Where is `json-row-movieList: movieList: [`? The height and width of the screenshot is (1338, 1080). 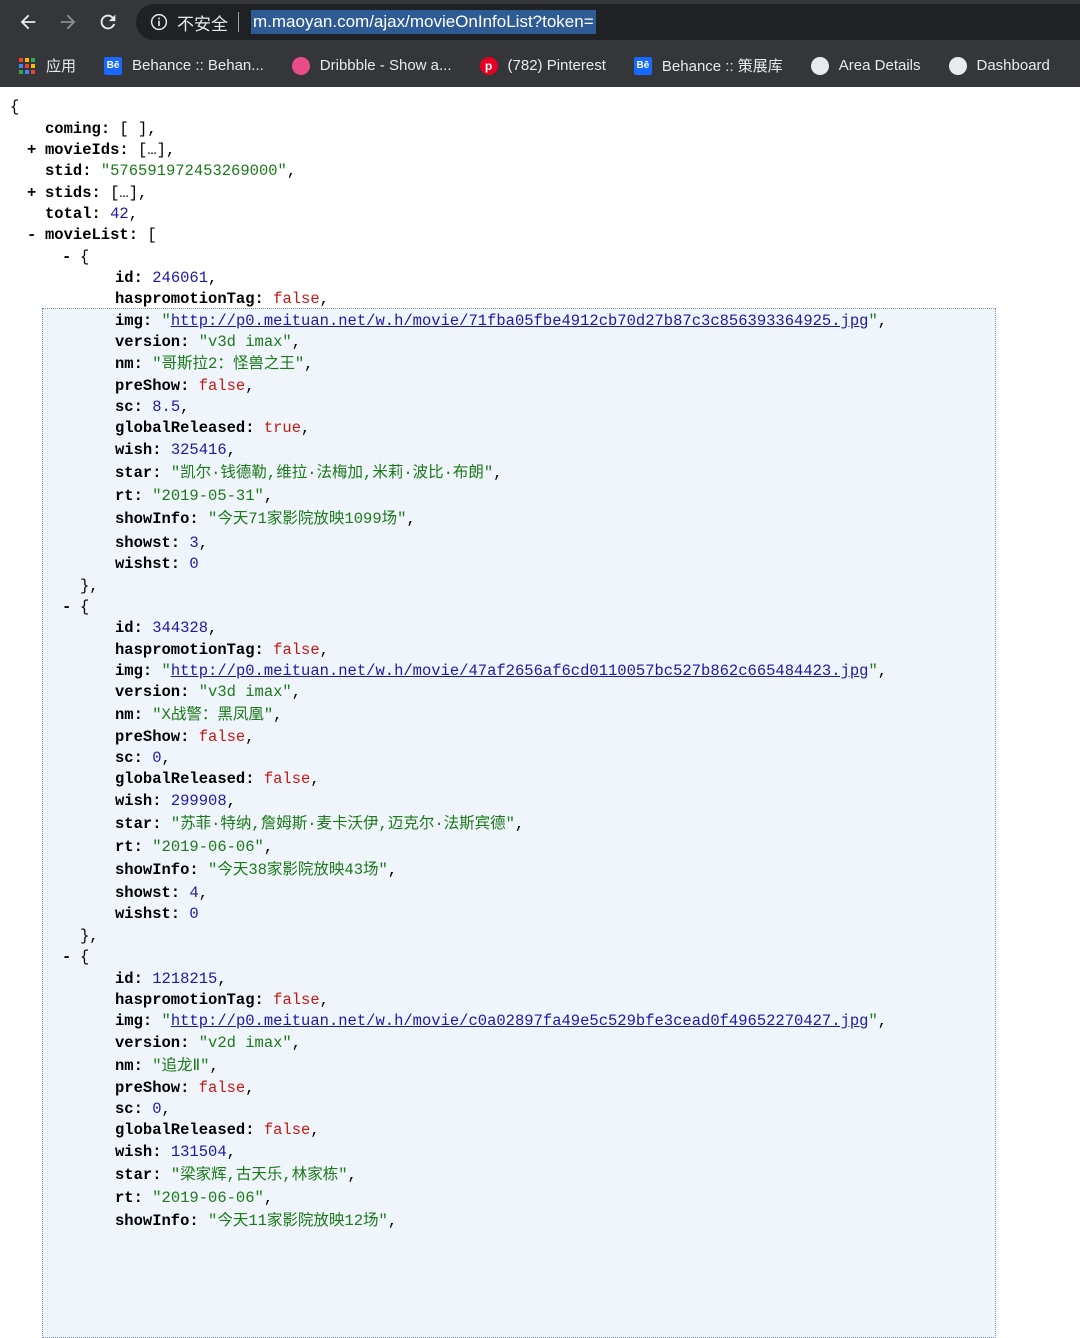 json-row-movieList: movieList: [ is located at coordinates (101, 235).